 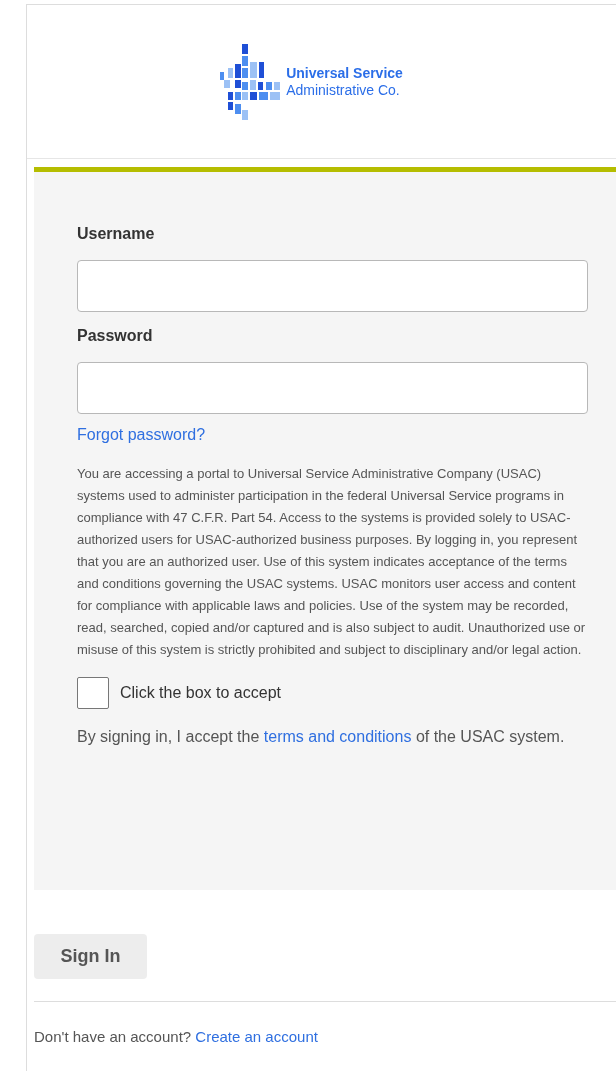 I want to click on checkbox-label: Click the box to accept, so click(x=200, y=693).